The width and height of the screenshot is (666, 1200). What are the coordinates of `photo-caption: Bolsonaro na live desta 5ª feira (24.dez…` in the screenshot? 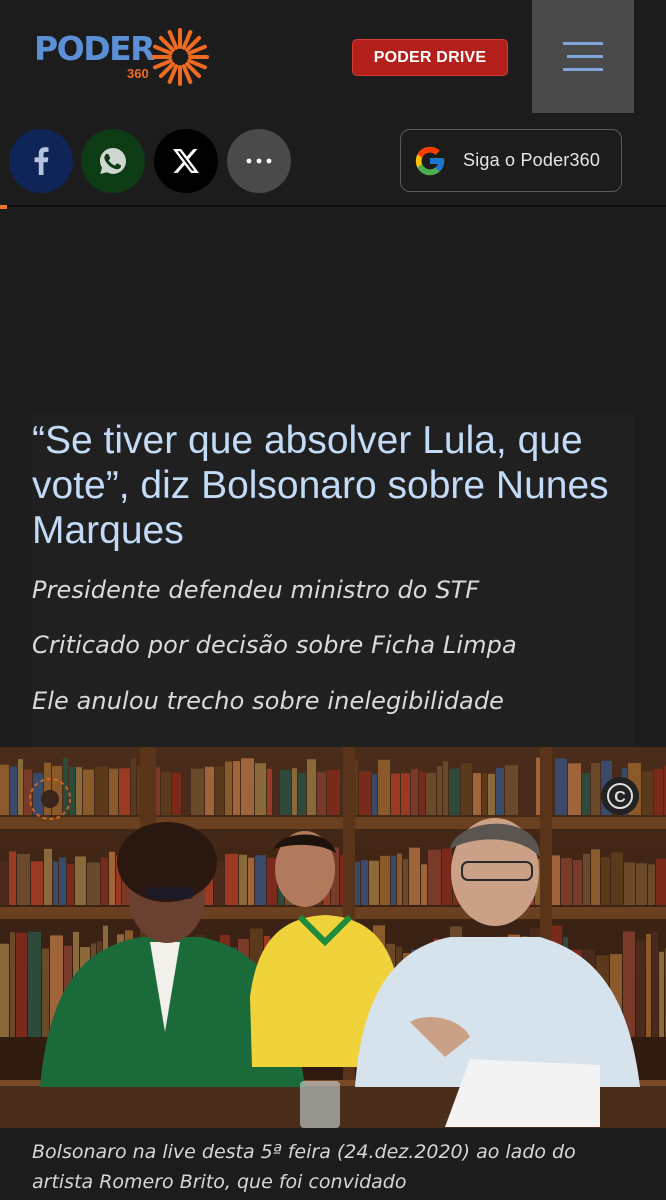 It's located at (304, 1167).